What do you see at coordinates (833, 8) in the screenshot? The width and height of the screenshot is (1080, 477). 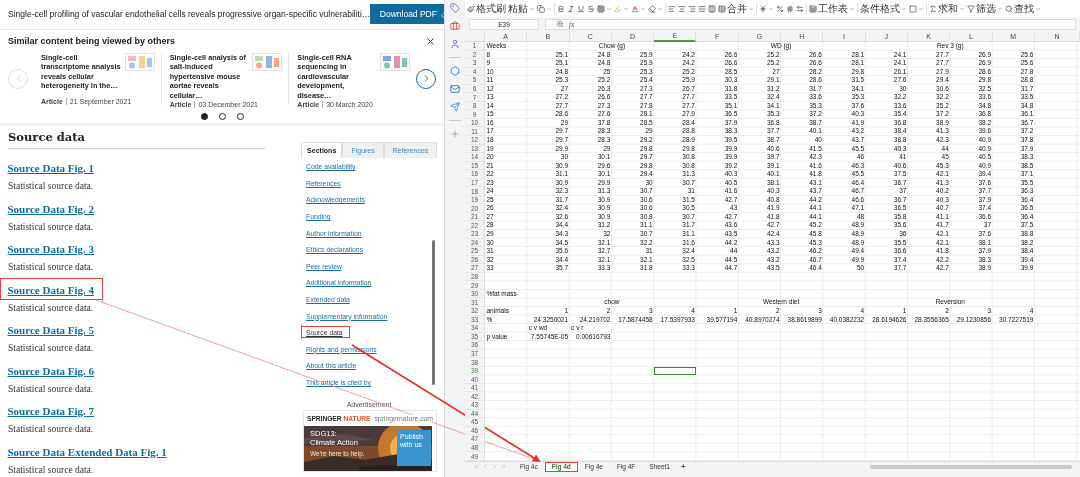 I see `toolbar-label: 工作表` at bounding box center [833, 8].